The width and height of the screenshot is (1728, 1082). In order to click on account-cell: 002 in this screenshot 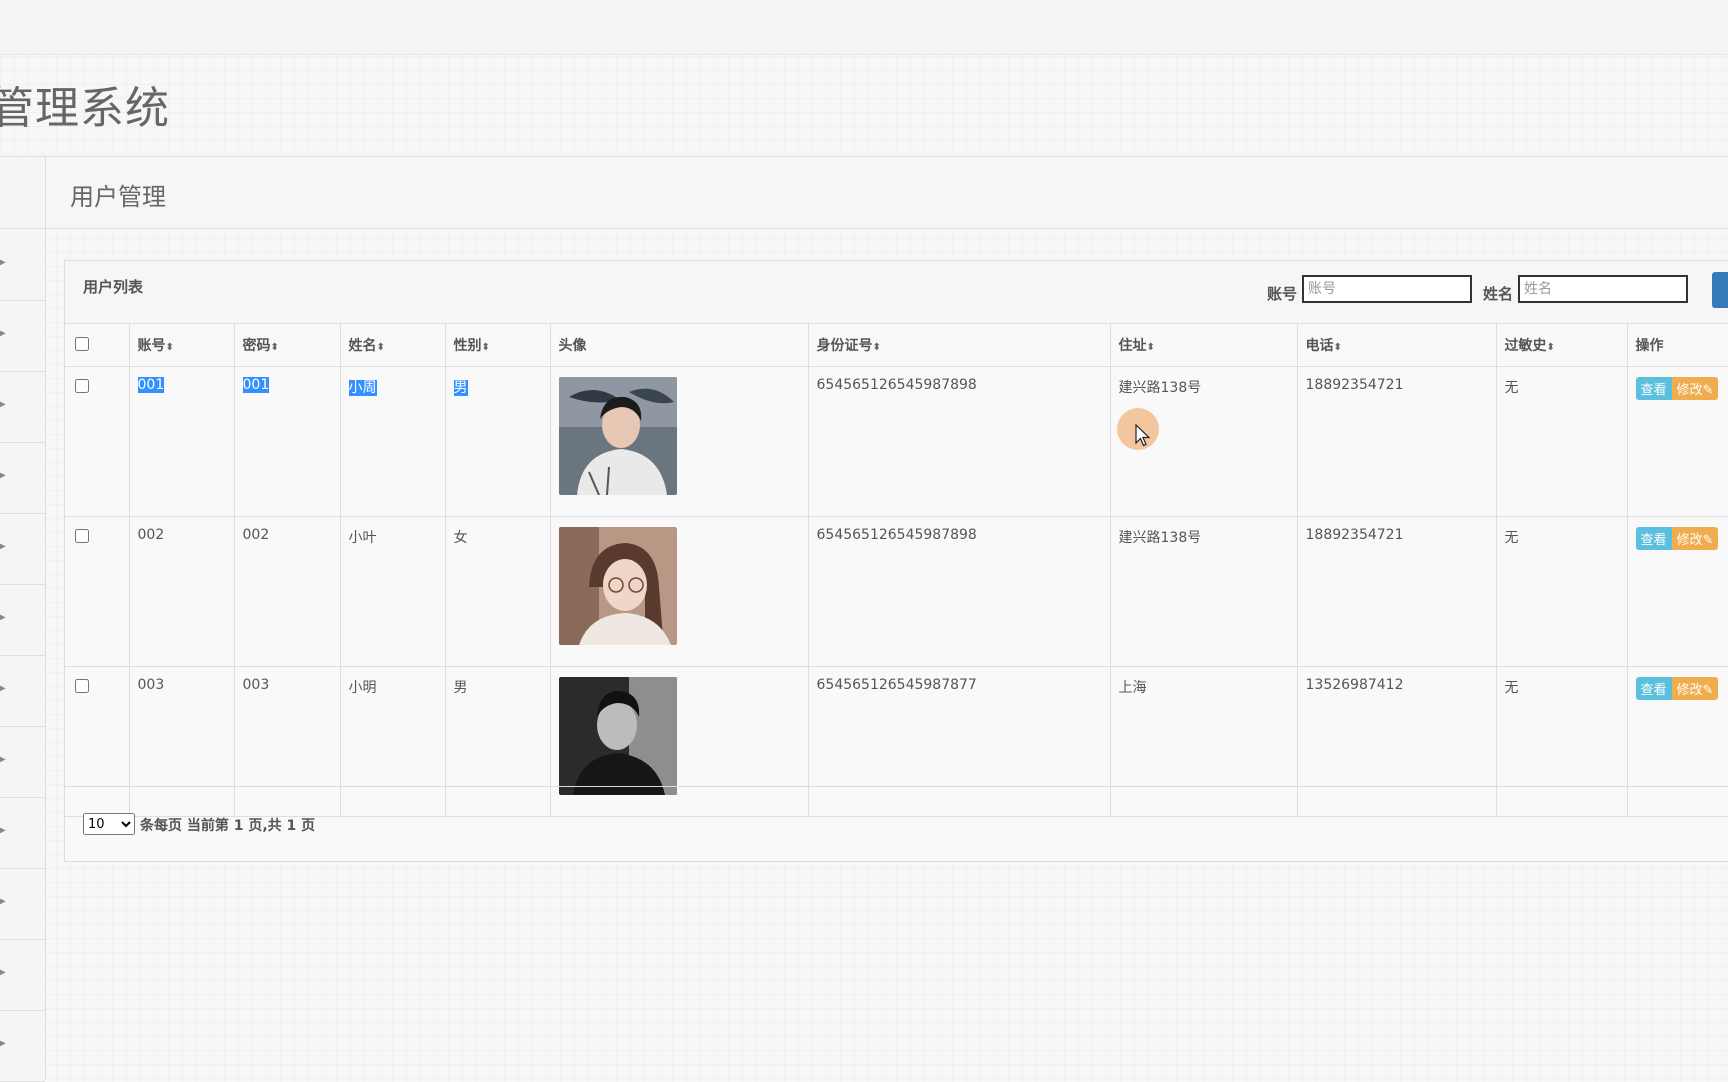, I will do `click(181, 591)`.